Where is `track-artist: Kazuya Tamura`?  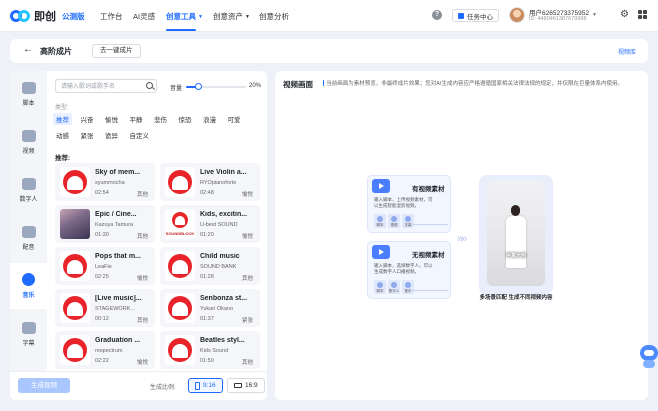 track-artist: Kazuya Tamura is located at coordinates (114, 225).